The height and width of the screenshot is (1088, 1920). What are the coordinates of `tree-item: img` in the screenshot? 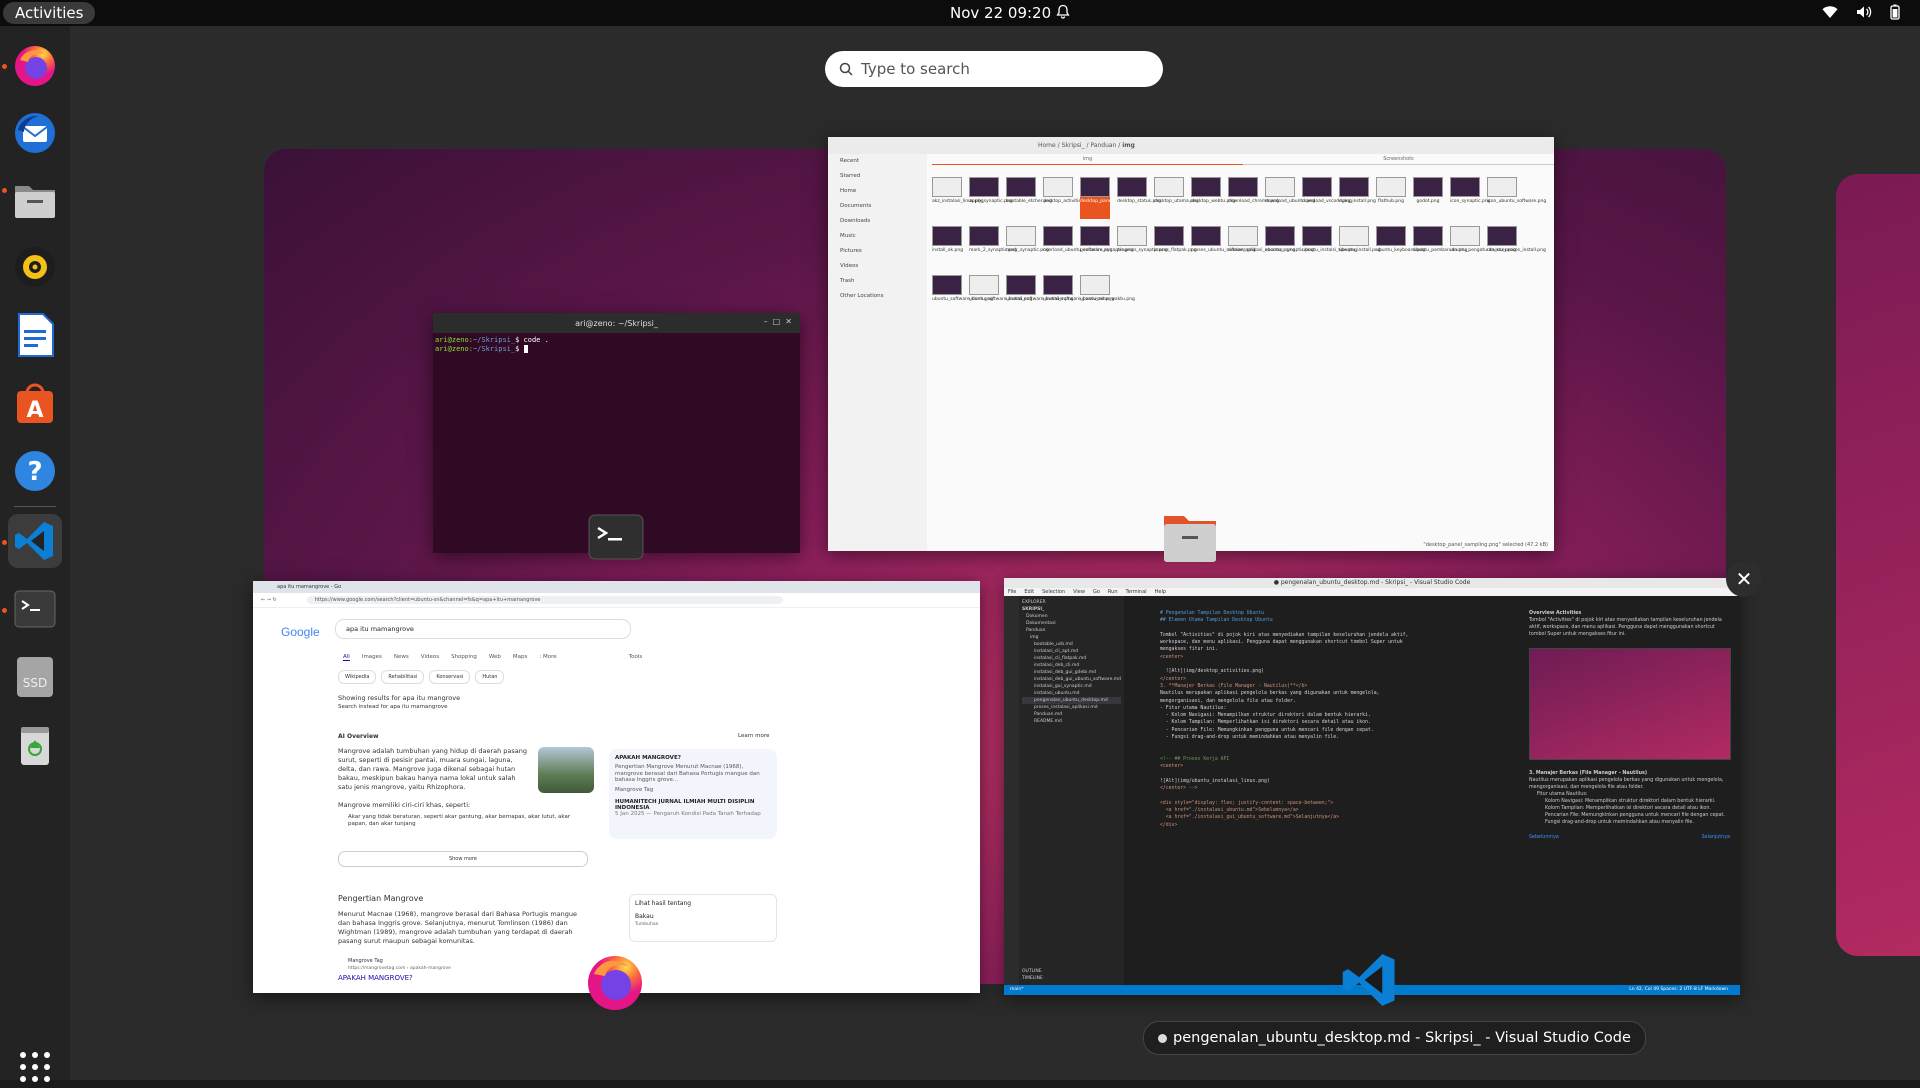 It's located at (1071, 637).